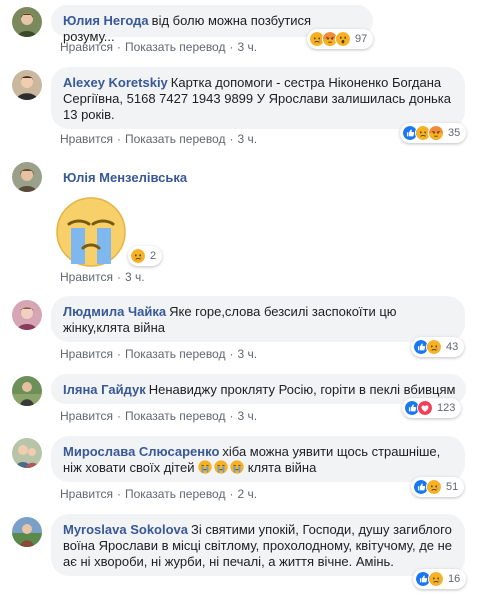 This screenshot has height=596, width=492. I want to click on reaction-count: 43, so click(452, 347).